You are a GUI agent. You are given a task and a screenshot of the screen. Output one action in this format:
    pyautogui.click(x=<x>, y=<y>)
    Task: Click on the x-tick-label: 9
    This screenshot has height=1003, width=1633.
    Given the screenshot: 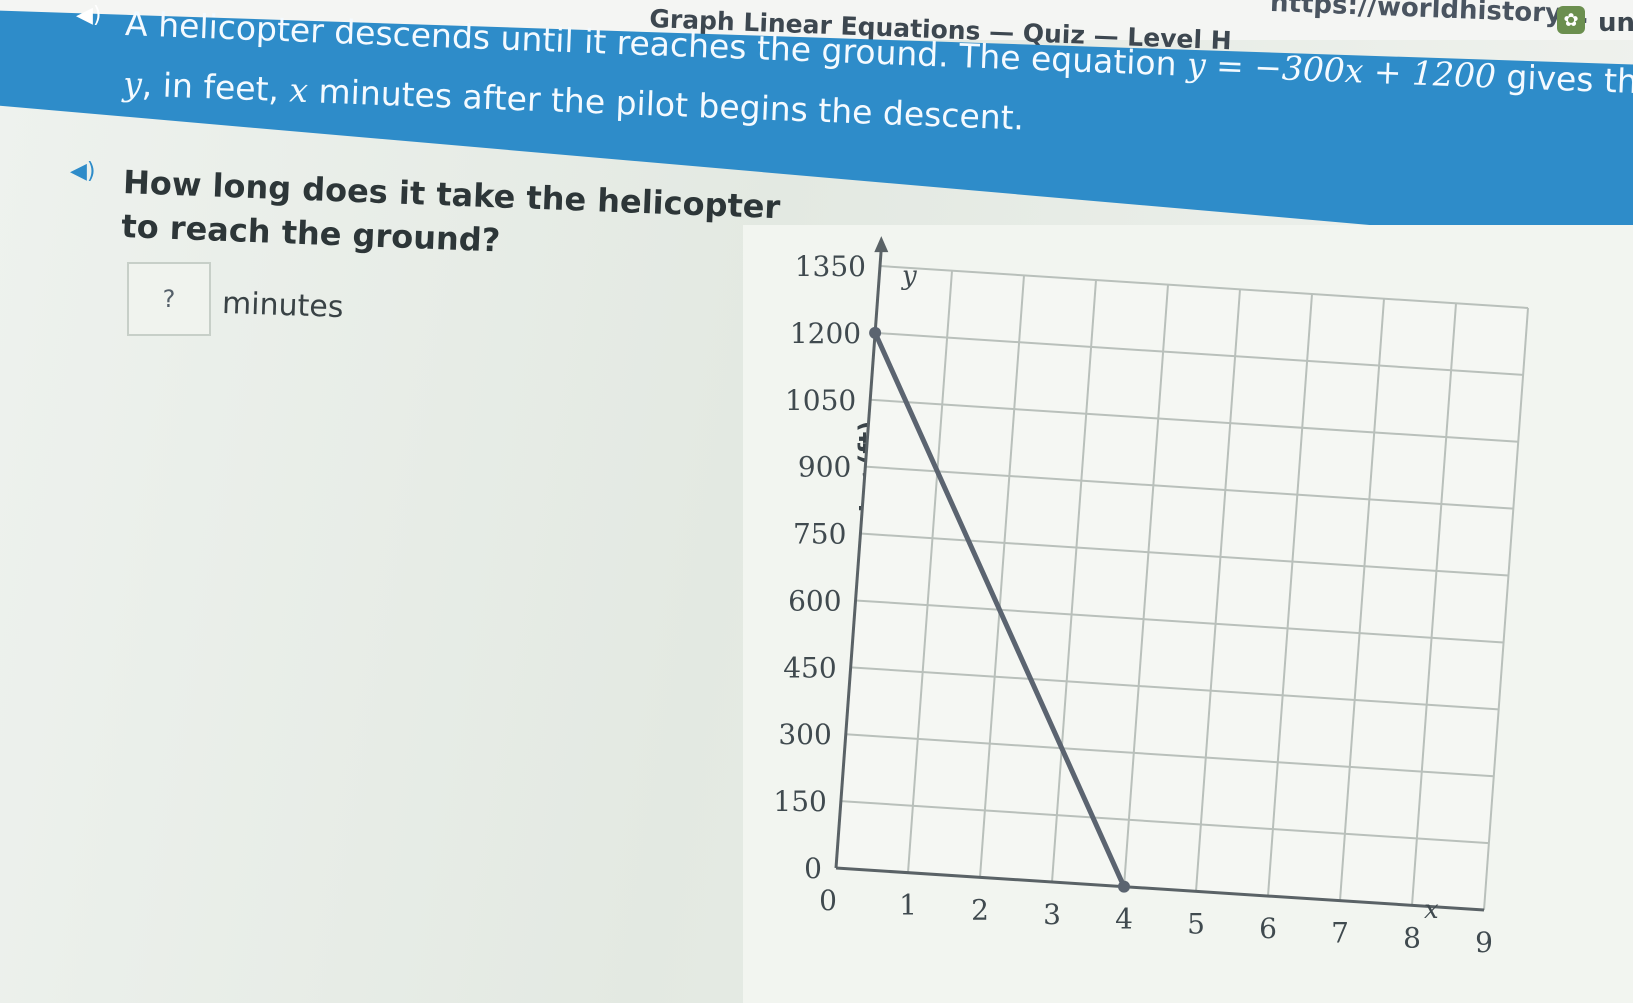 What is the action you would take?
    pyautogui.click(x=1484, y=942)
    